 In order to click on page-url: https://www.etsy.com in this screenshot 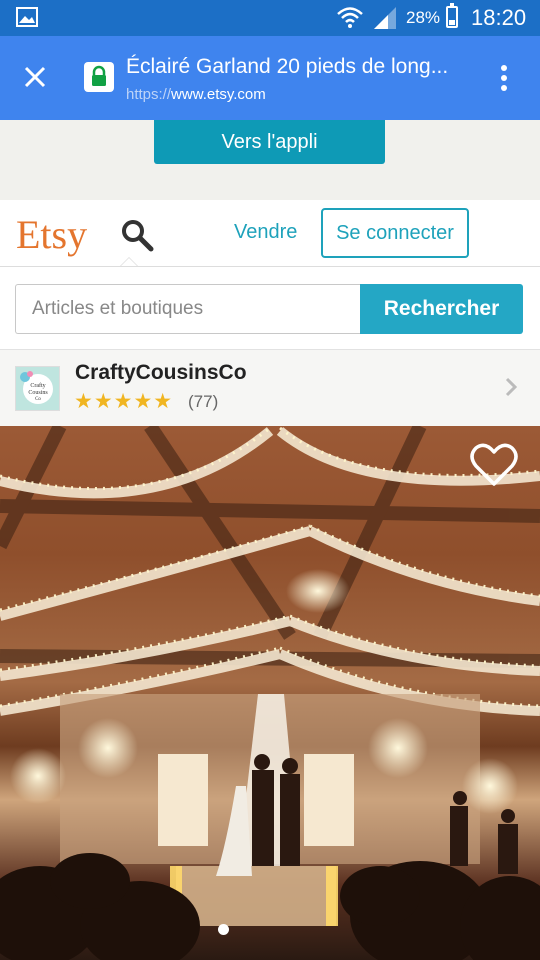, I will do `click(196, 94)`.